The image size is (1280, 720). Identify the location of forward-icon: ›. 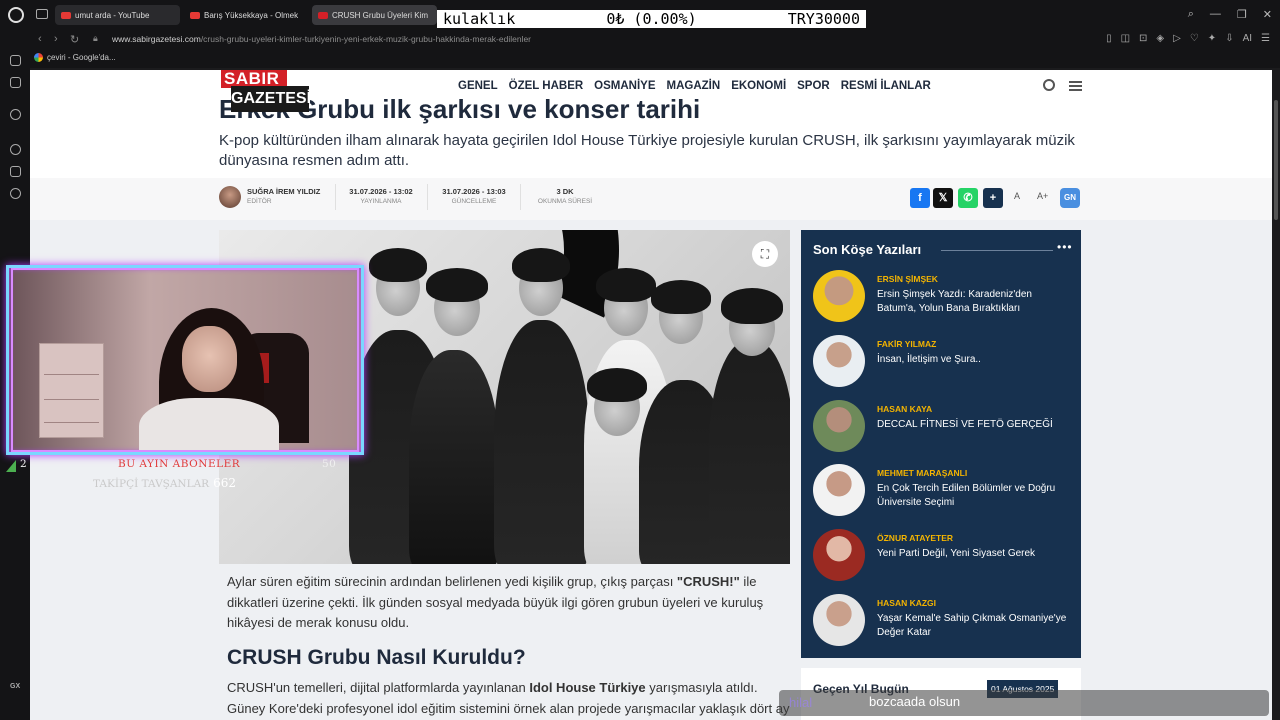
(56, 39).